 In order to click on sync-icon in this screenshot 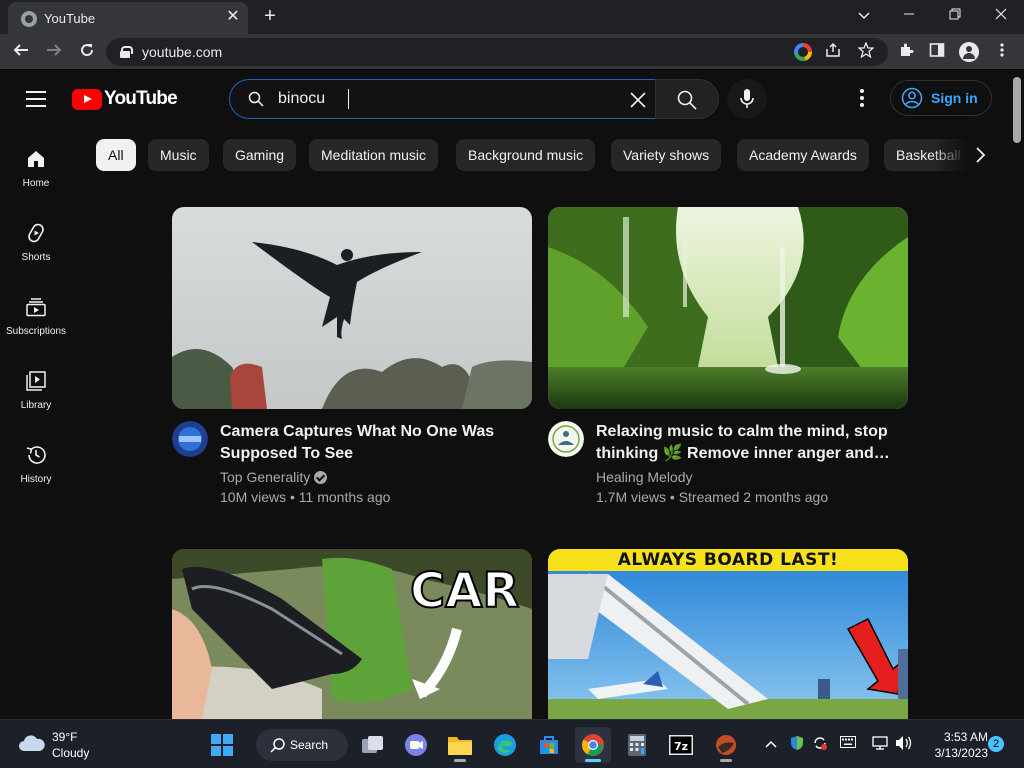, I will do `click(820, 744)`.